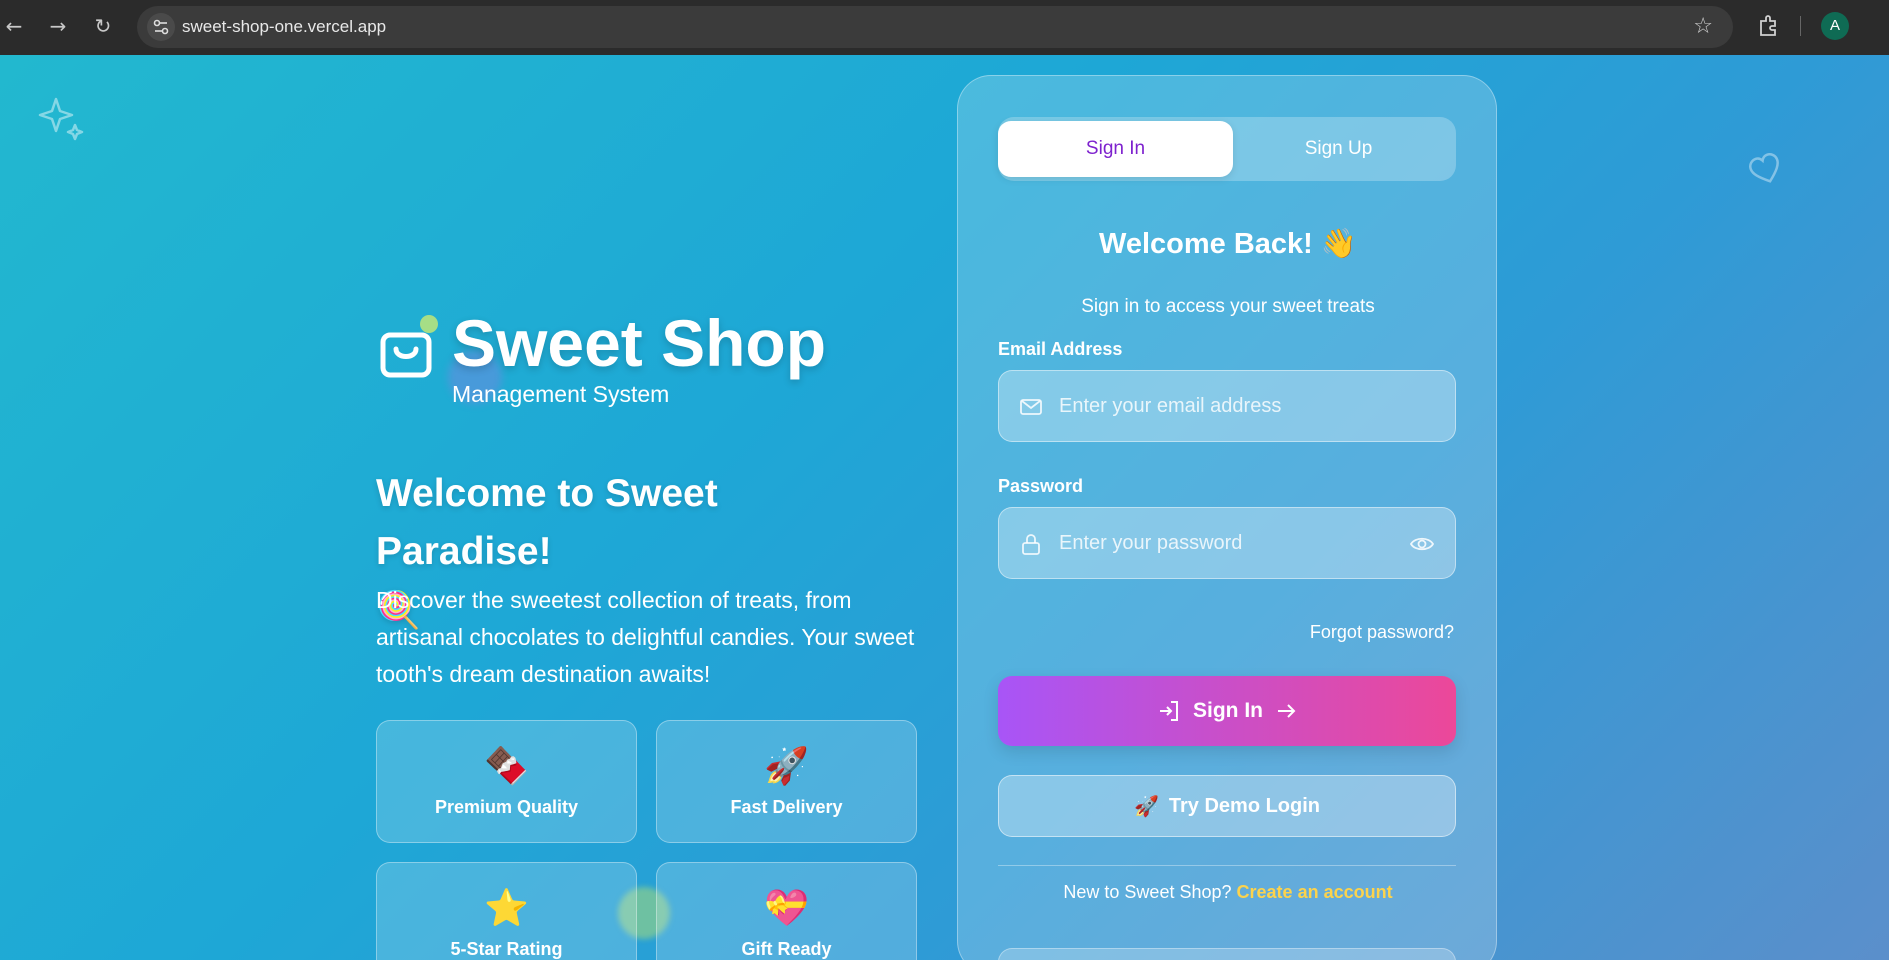 This screenshot has width=1889, height=960. I want to click on waving-hand-icon: 👋, so click(1338, 244).